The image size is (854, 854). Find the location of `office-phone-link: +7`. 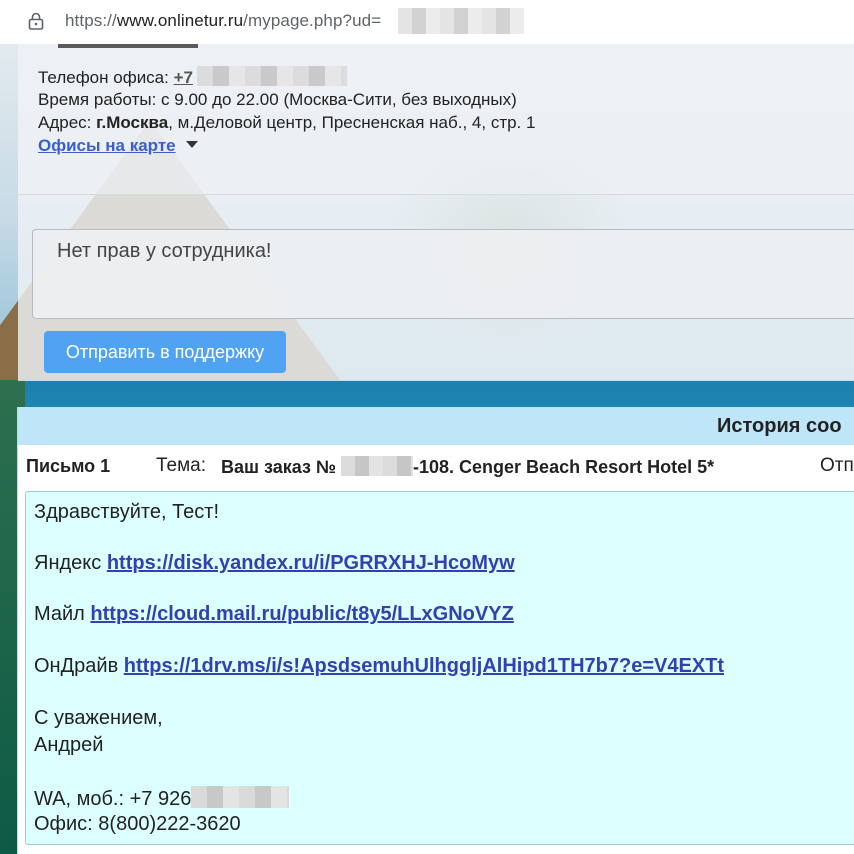

office-phone-link: +7 is located at coordinates (183, 77).